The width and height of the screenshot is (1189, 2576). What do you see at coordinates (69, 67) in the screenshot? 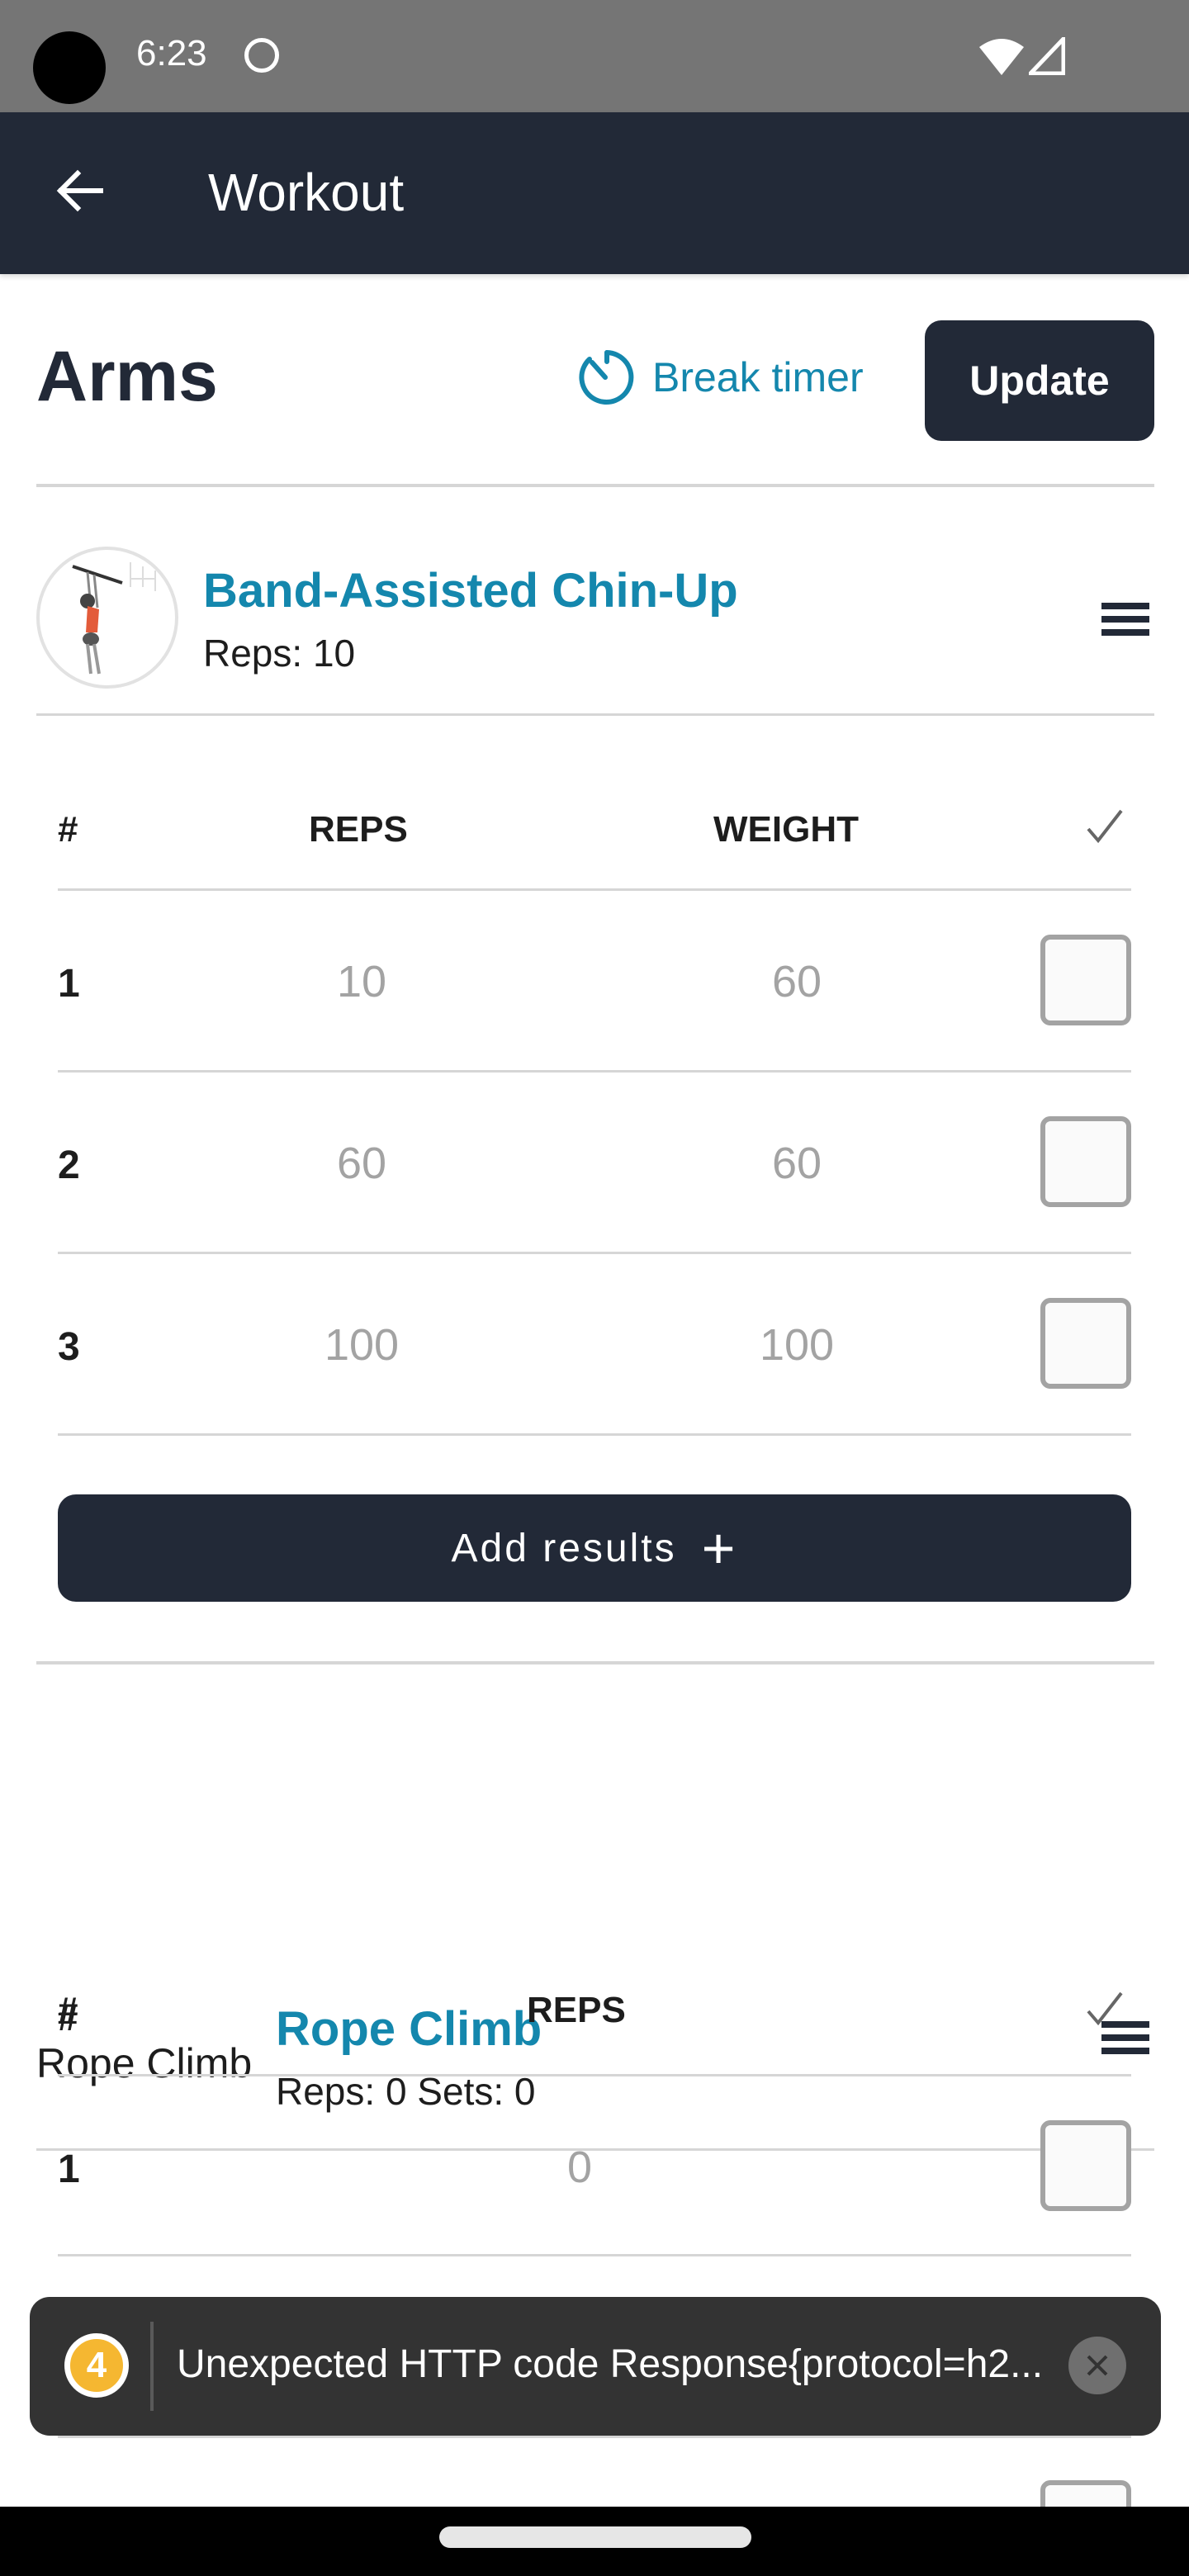
I see `camera-cutout` at bounding box center [69, 67].